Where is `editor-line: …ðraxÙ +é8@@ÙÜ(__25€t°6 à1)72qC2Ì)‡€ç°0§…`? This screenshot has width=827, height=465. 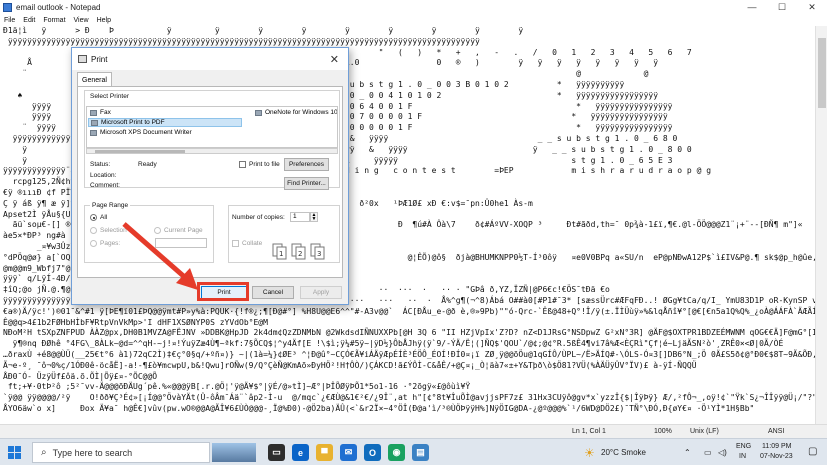 editor-line: …ðraxÙ +é8@@ÙÜ(__25€t°6 à1)72qC2Ì)‡€ç°0§… is located at coordinates (409, 354).